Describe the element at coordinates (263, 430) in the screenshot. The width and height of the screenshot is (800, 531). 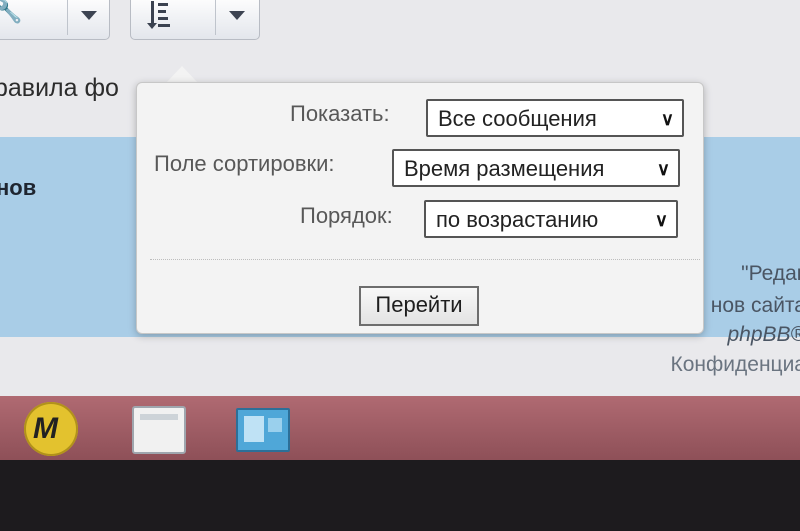
I see `control-panel-app-icon` at that location.